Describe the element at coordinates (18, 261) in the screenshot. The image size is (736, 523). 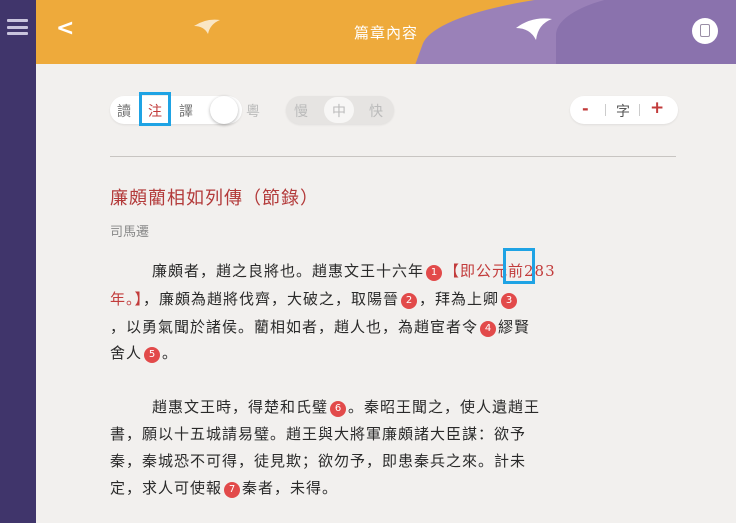
I see `sidebar` at that location.